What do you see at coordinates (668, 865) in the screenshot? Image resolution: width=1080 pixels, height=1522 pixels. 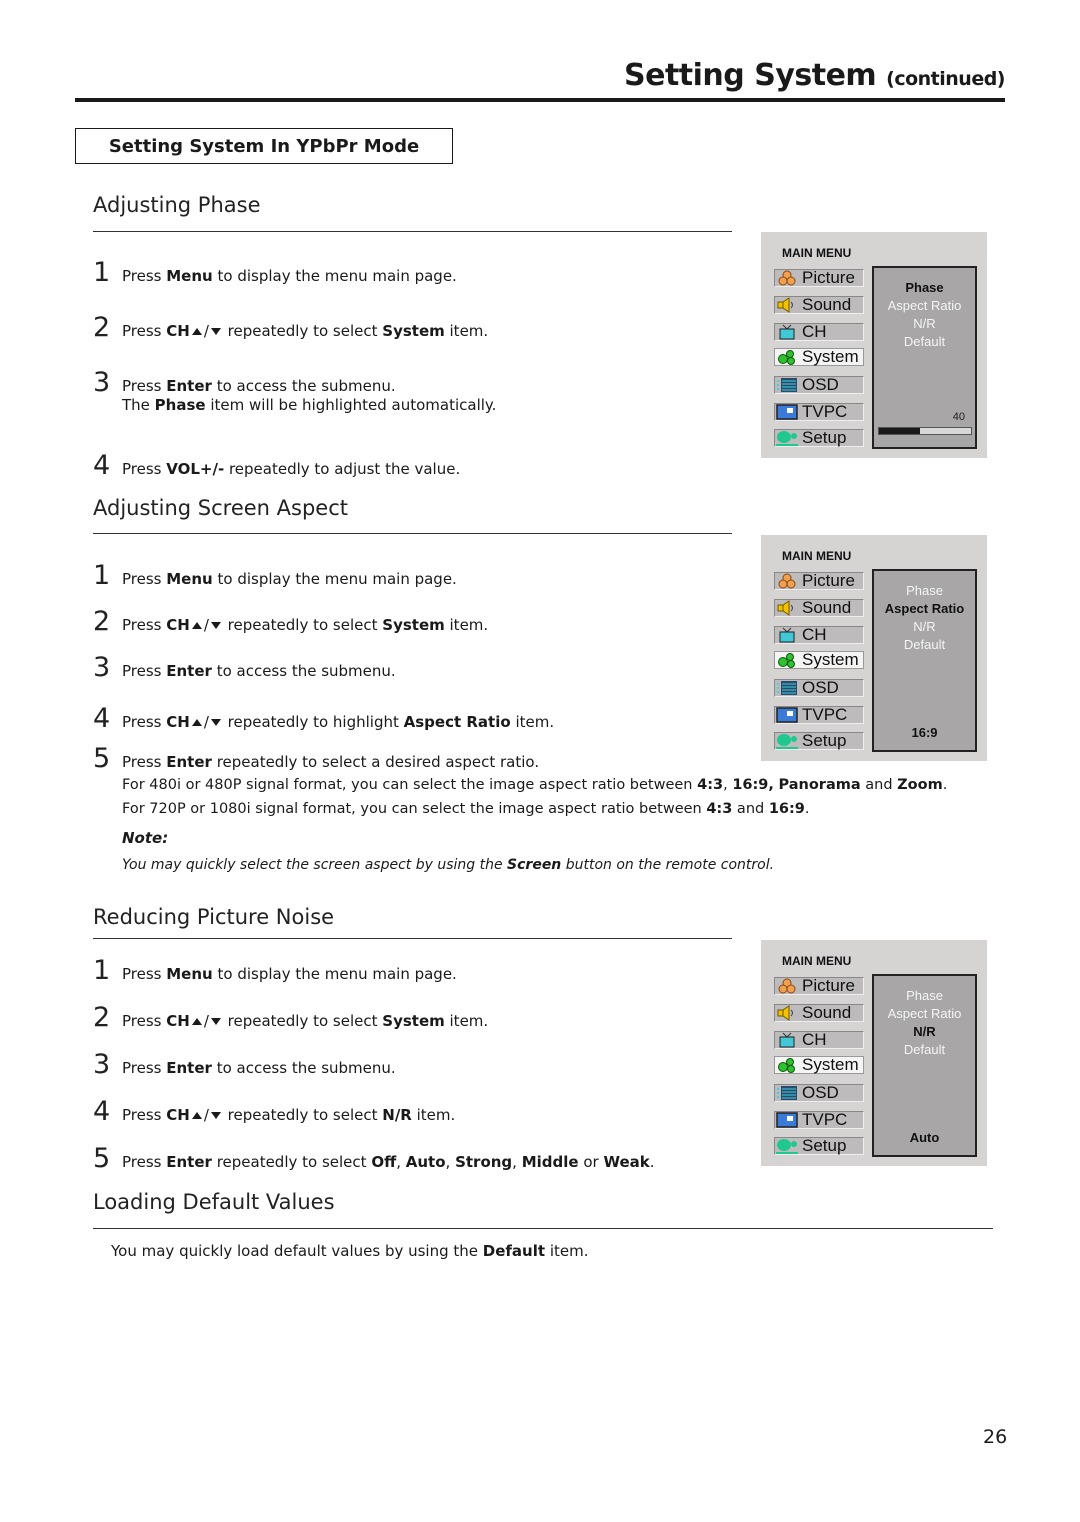 I see `text-run: button on the remote control.` at bounding box center [668, 865].